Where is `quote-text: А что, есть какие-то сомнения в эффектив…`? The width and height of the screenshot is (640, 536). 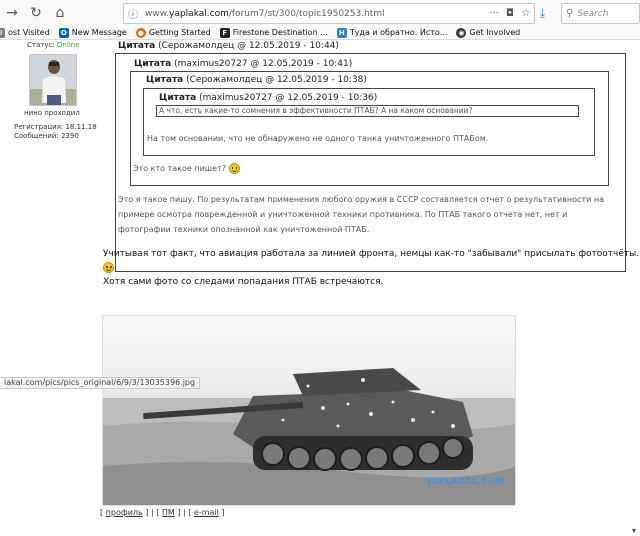 quote-text: А что, есть какие-то сомнения в эффектив… is located at coordinates (316, 110).